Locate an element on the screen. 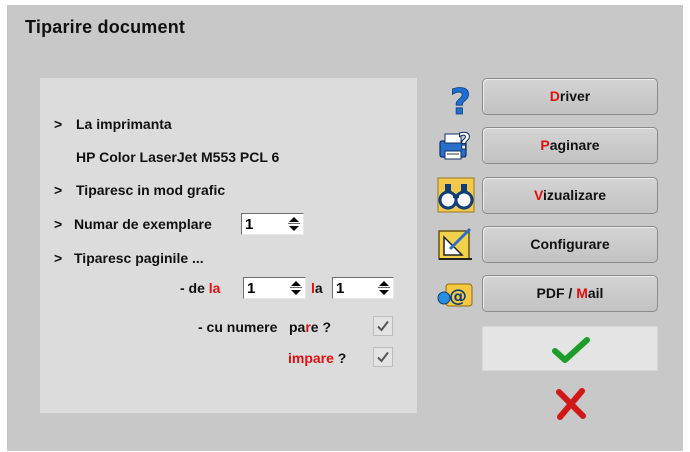 This screenshot has width=690, height=452. dialog-title: Tiparire document is located at coordinates (105, 27).